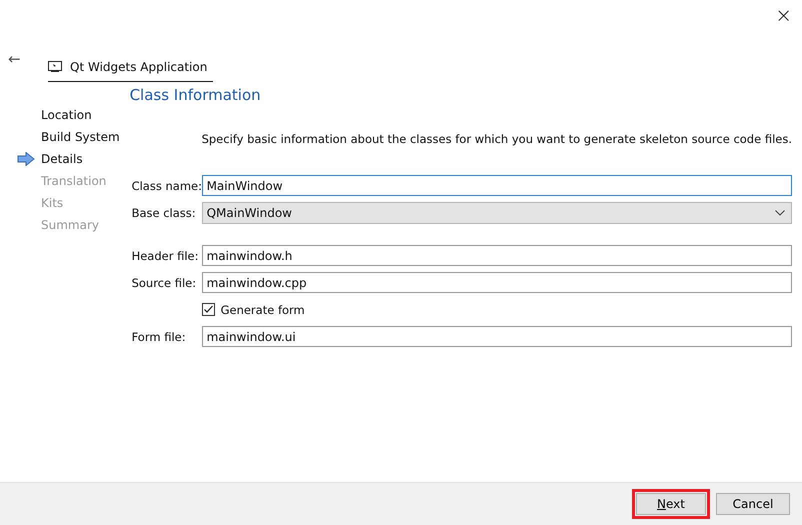 Image resolution: width=802 pixels, height=525 pixels. Describe the element at coordinates (497, 140) in the screenshot. I see `description-text: Specify basic information about the classes for which you want to generate skeleton source code files.` at that location.